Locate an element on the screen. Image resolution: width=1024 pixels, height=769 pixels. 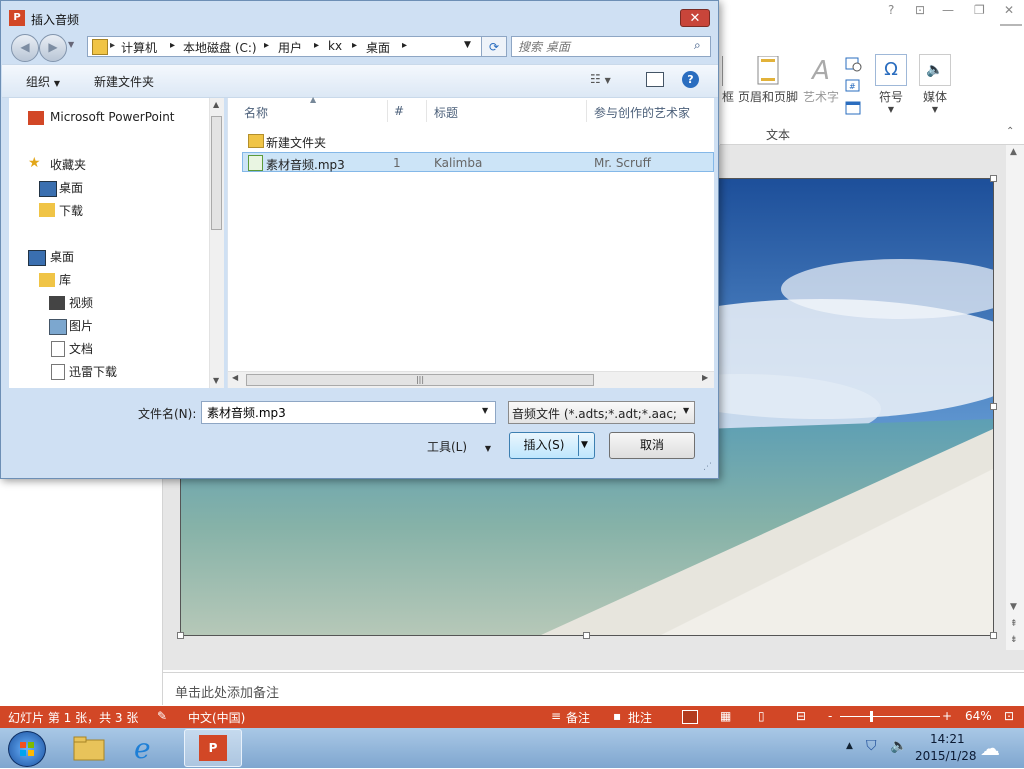
column-header-number: # is located at coordinates (399, 111).